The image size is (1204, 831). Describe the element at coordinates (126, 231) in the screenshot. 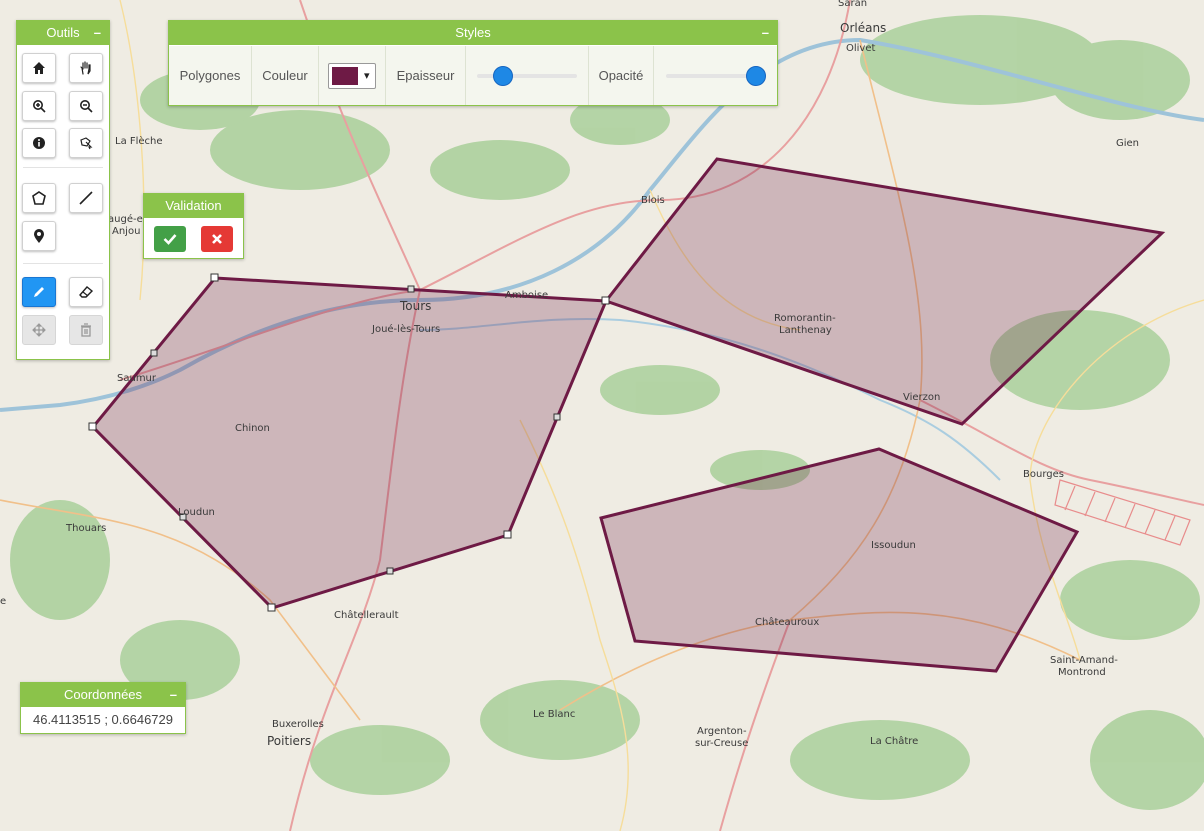

I see `town-label: Anjou` at that location.